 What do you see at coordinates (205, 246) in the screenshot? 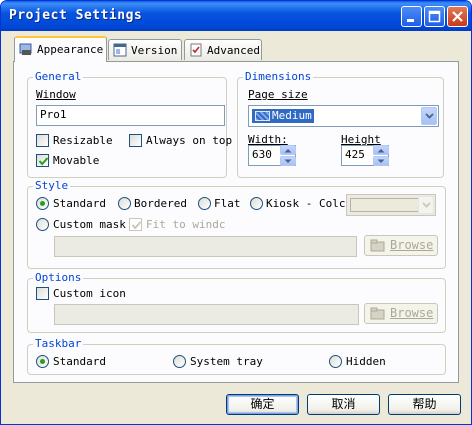
I see `mask-path-input` at bounding box center [205, 246].